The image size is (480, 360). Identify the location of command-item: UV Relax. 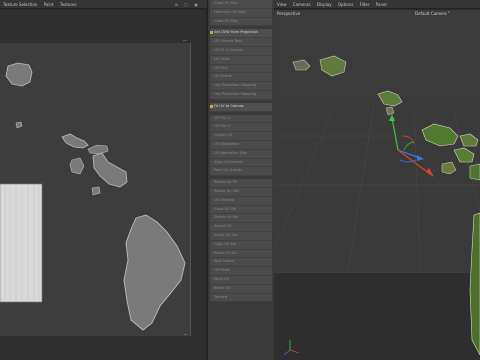
(241, 271).